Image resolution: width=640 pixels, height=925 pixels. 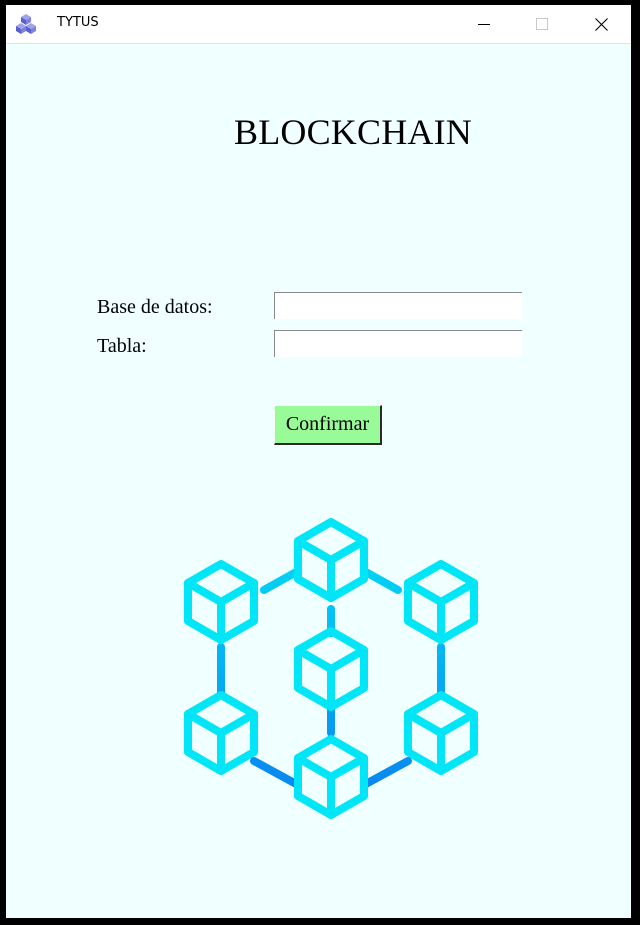 What do you see at coordinates (328, 425) in the screenshot?
I see `confirm-button: Confirmar` at bounding box center [328, 425].